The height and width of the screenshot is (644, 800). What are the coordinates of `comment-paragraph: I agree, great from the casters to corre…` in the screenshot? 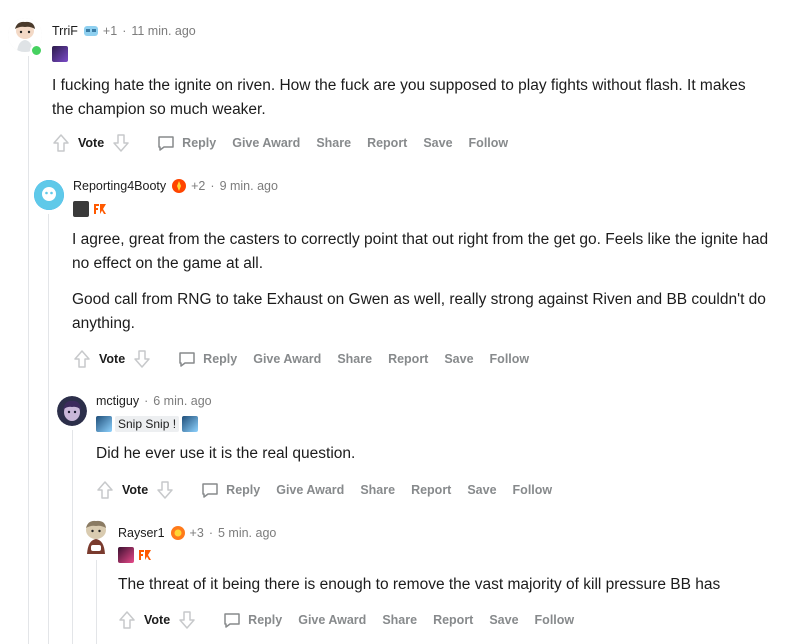 It's located at (420, 251).